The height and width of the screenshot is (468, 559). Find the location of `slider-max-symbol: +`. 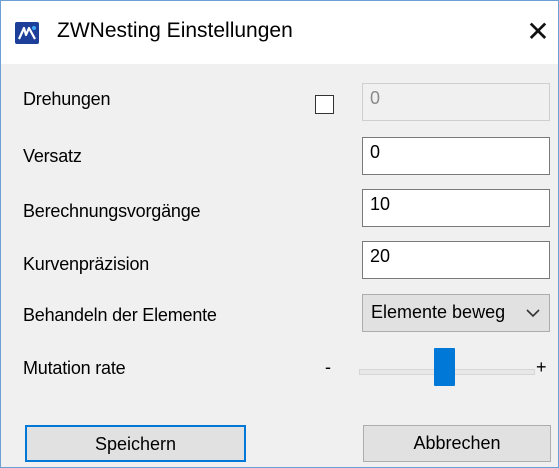

slider-max-symbol: + is located at coordinates (541, 367).